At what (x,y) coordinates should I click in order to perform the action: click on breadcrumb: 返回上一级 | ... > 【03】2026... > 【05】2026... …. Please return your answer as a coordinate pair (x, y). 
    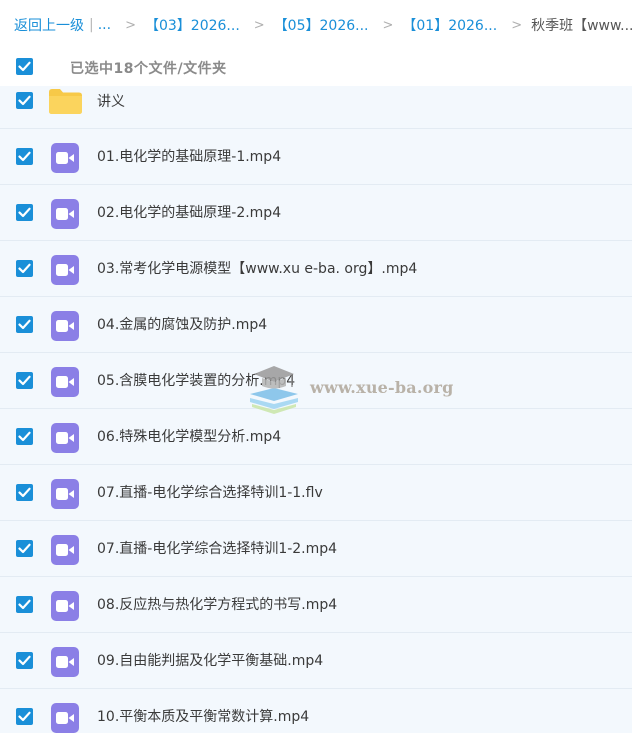
    Looking at the image, I should click on (316, 25).